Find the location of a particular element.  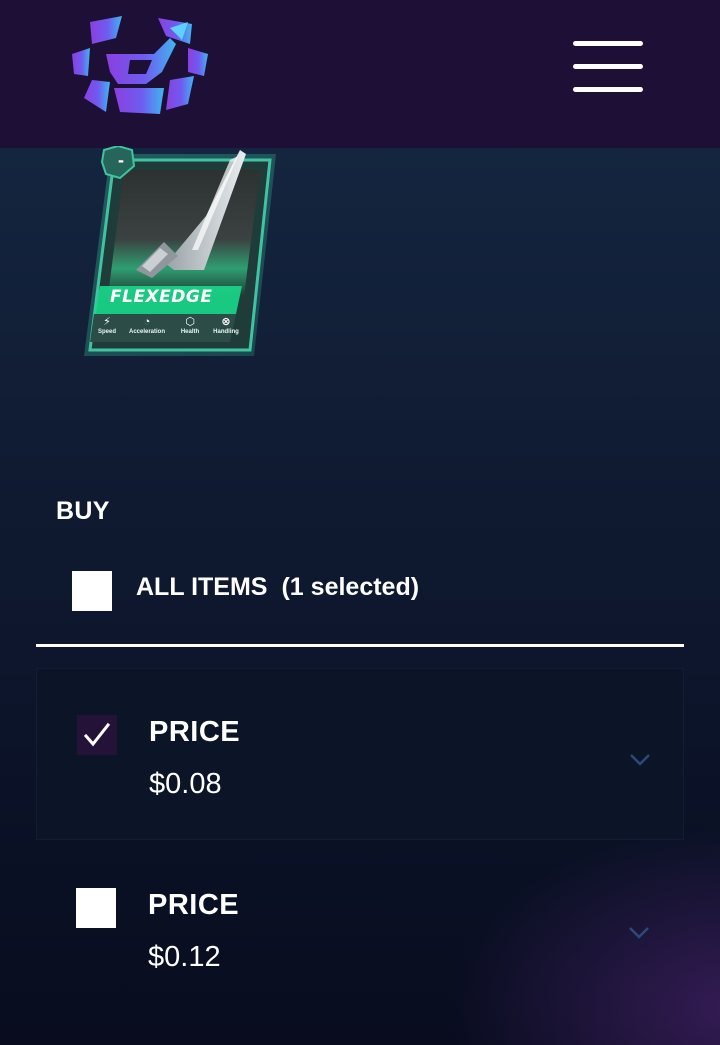

stat-handling: ⊗ Handling is located at coordinates (226, 325).